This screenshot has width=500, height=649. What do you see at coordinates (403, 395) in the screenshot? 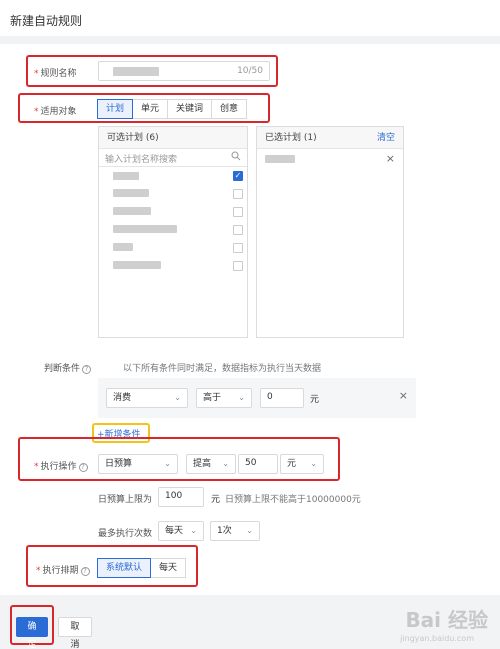
I see `remove-condition-icon: ×` at bounding box center [403, 395].